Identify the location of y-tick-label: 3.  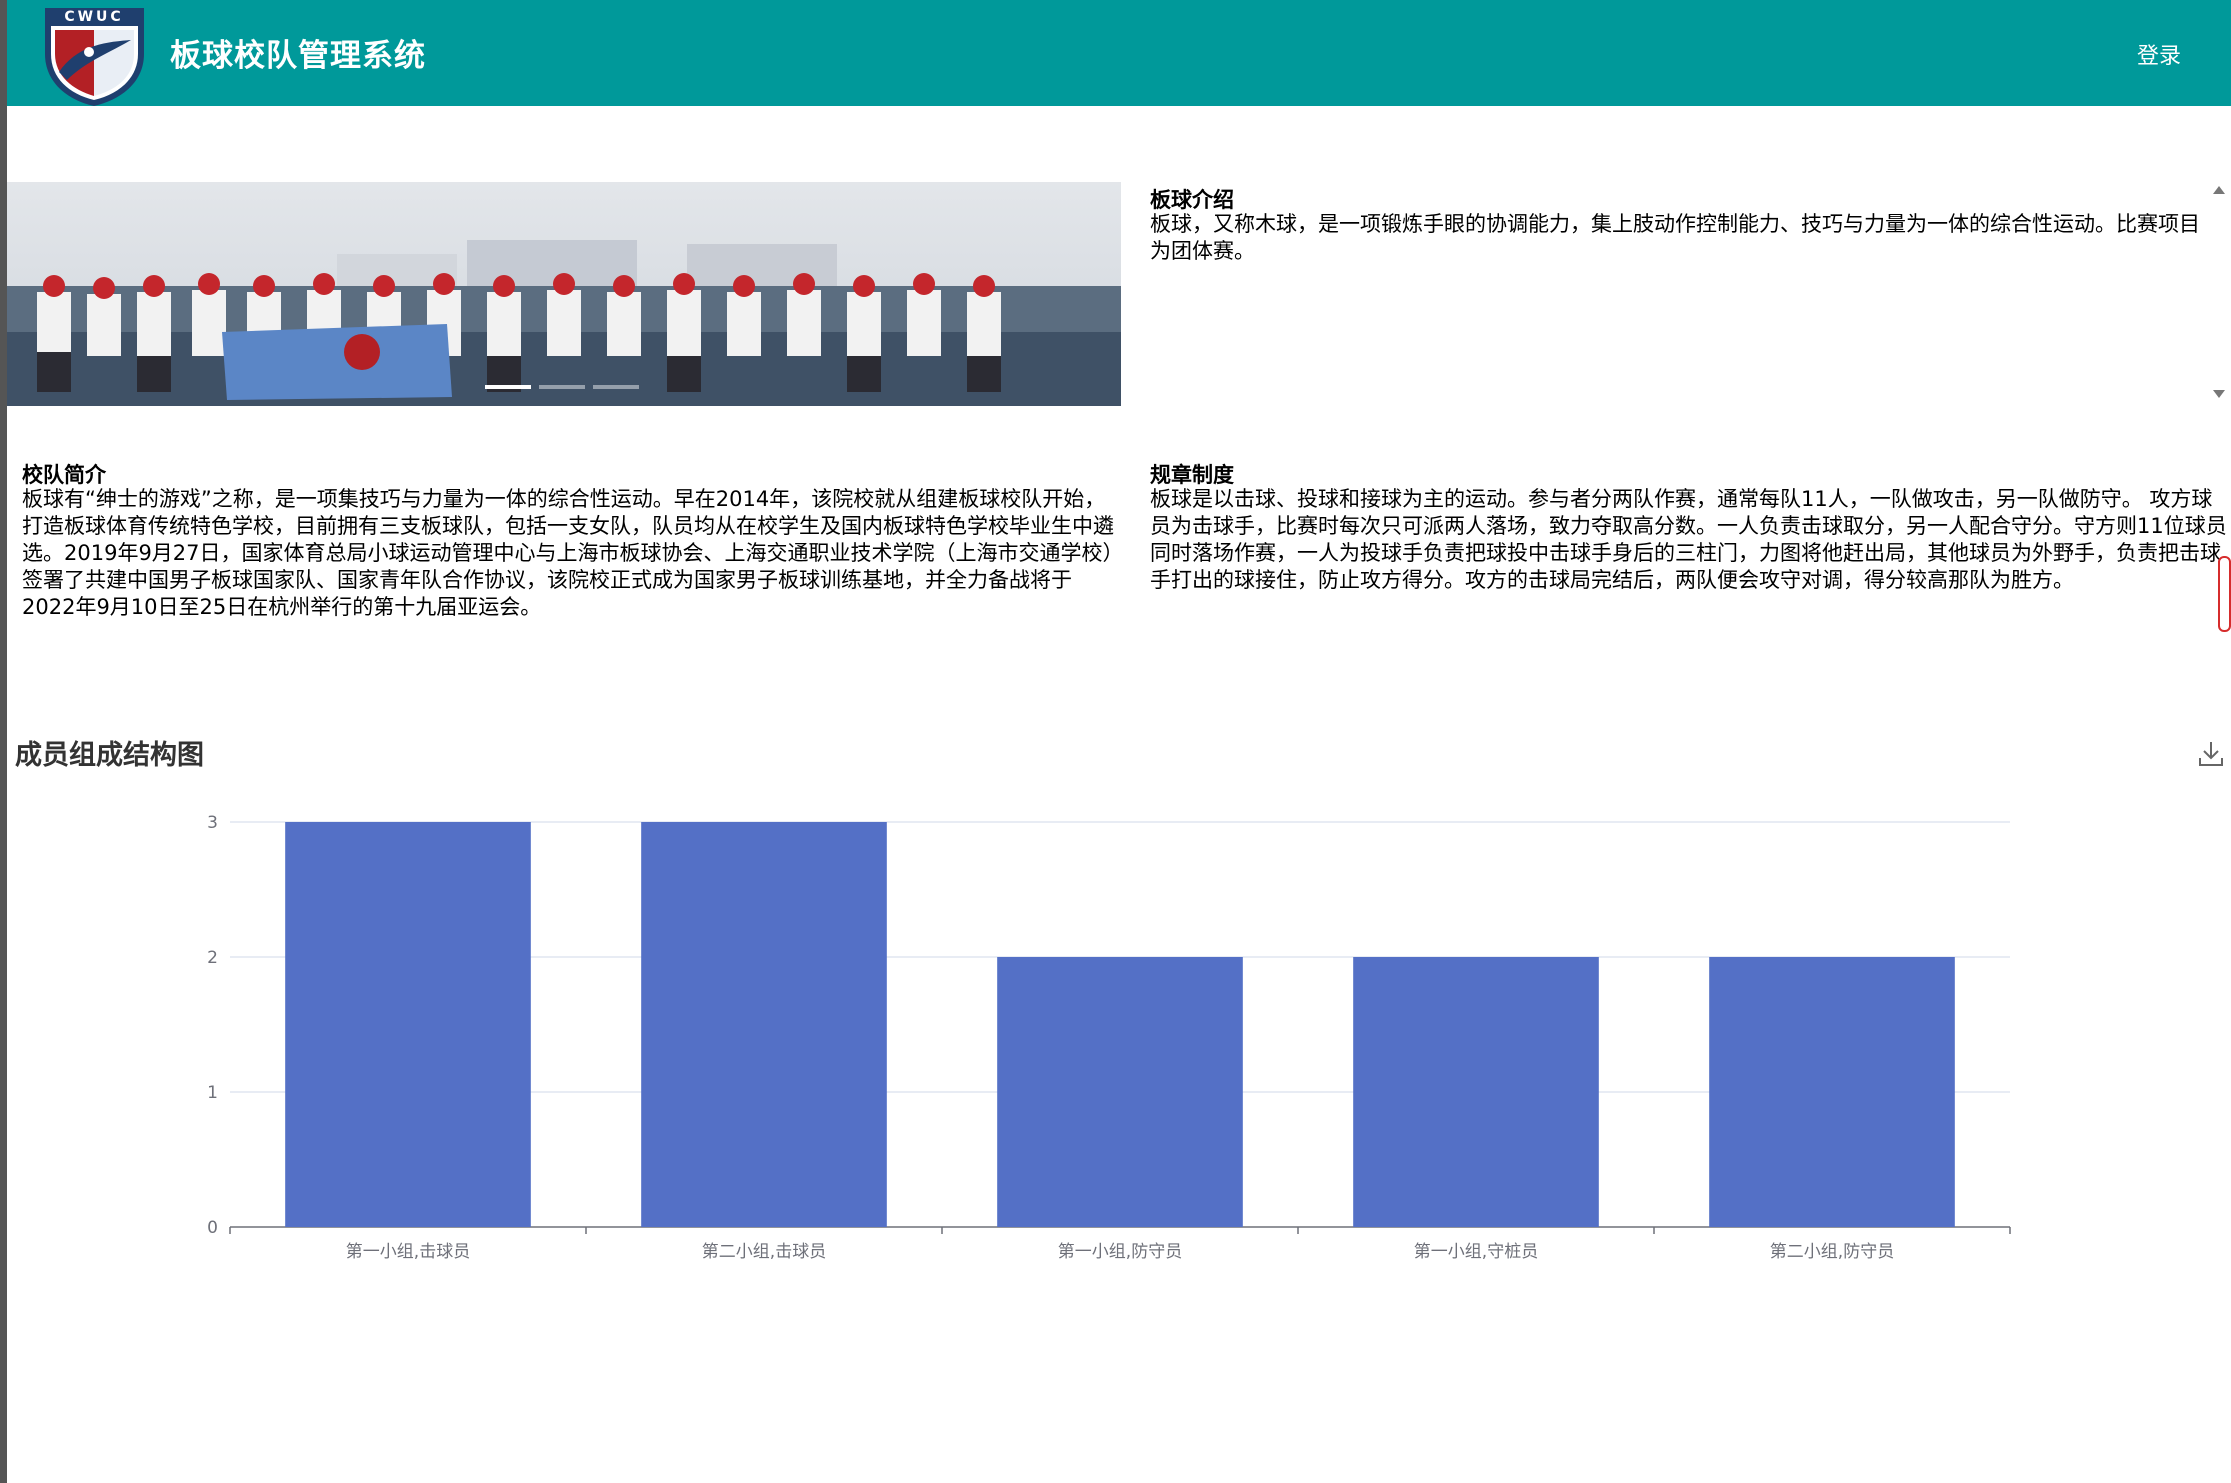
(212, 823).